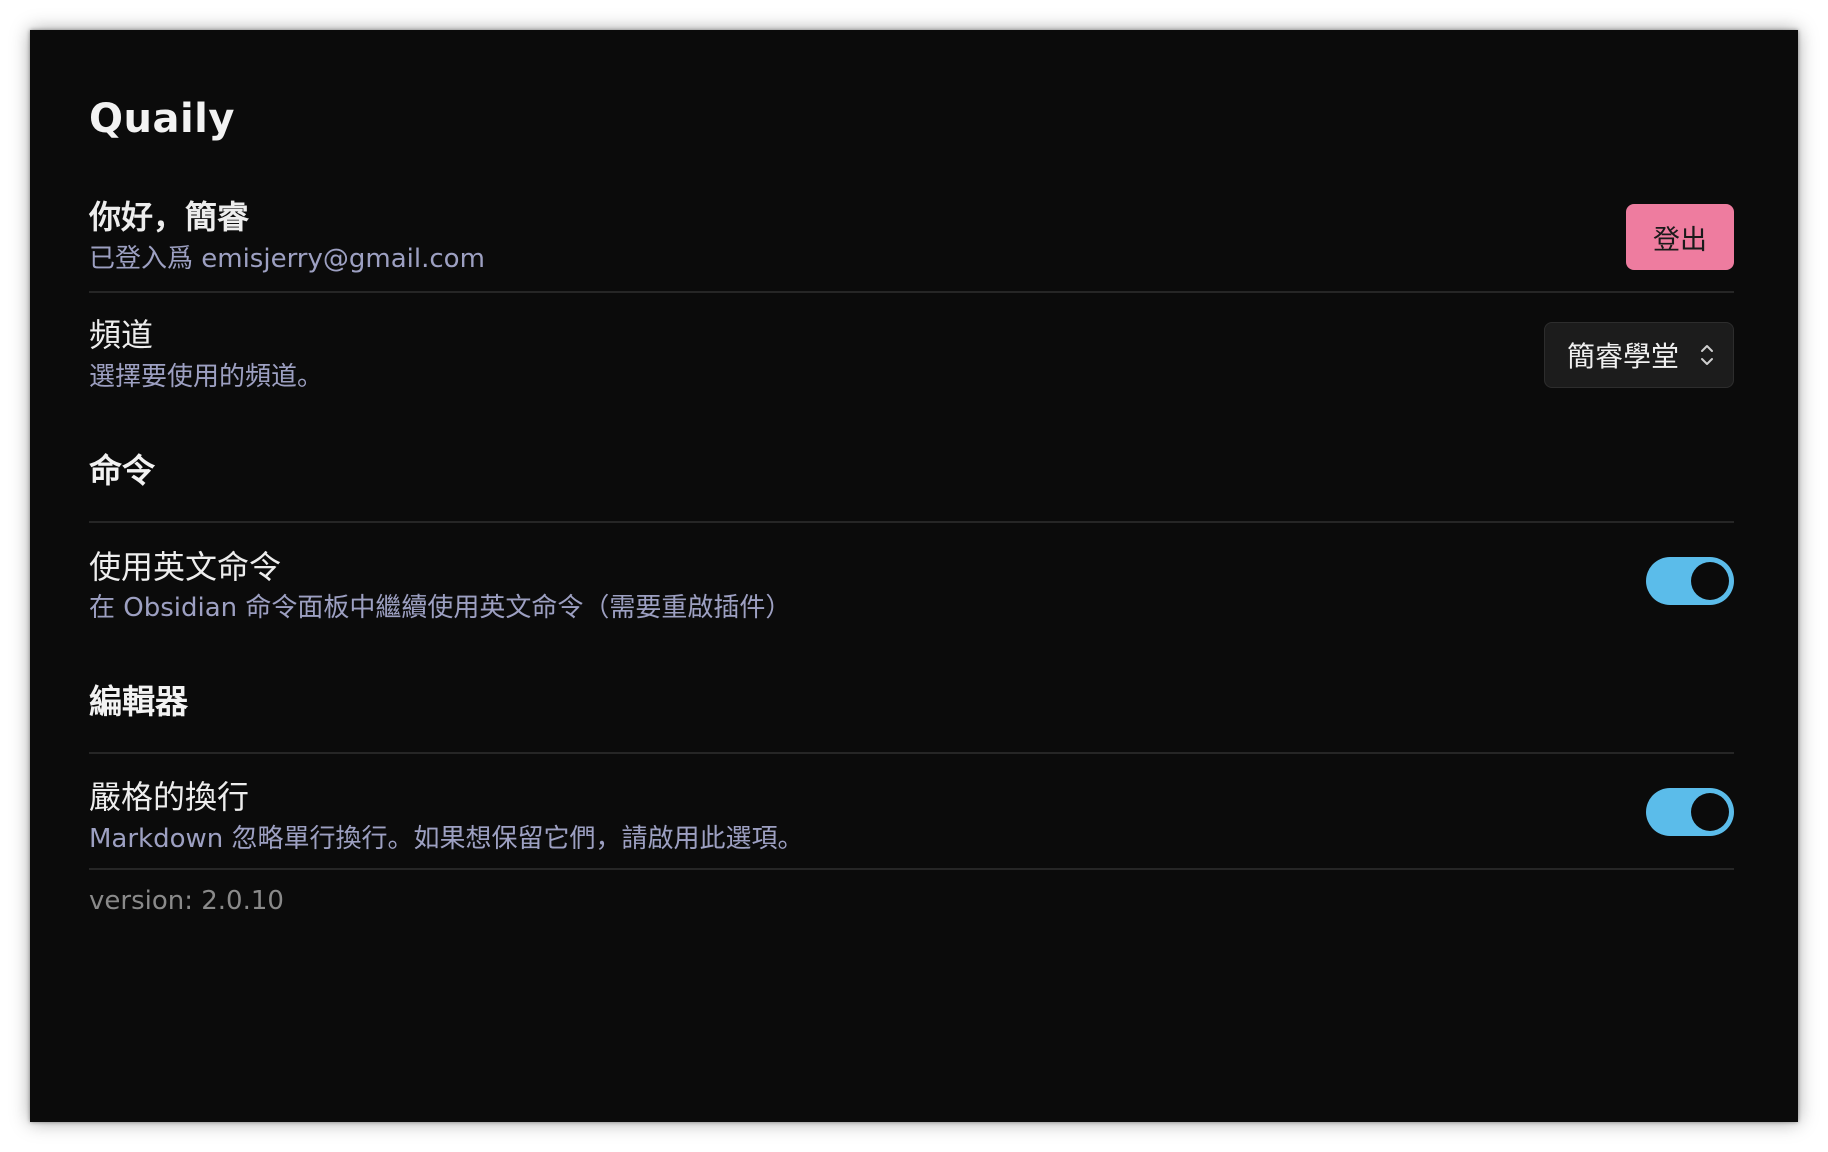 The image size is (1828, 1152). Describe the element at coordinates (186, 901) in the screenshot. I see `version-text: version: 2.0.10` at that location.